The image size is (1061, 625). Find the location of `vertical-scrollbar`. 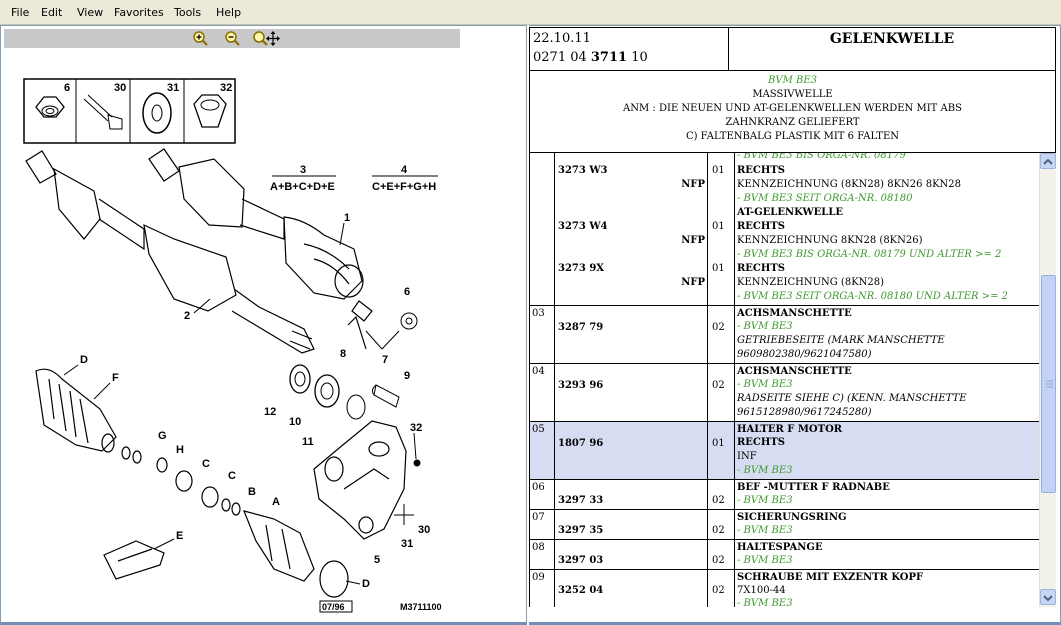

vertical-scrollbar is located at coordinates (1047, 380).